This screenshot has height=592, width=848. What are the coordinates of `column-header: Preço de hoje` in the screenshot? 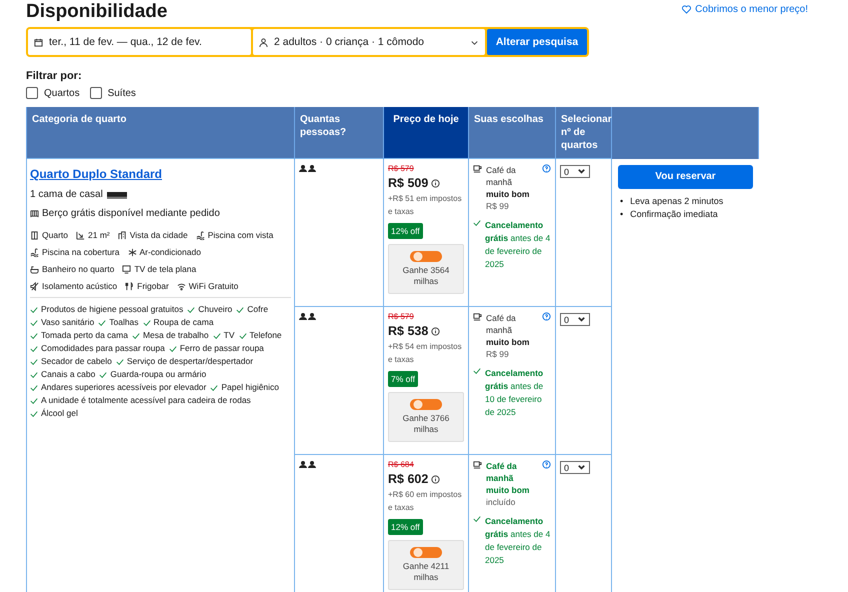 It's located at (426, 132).